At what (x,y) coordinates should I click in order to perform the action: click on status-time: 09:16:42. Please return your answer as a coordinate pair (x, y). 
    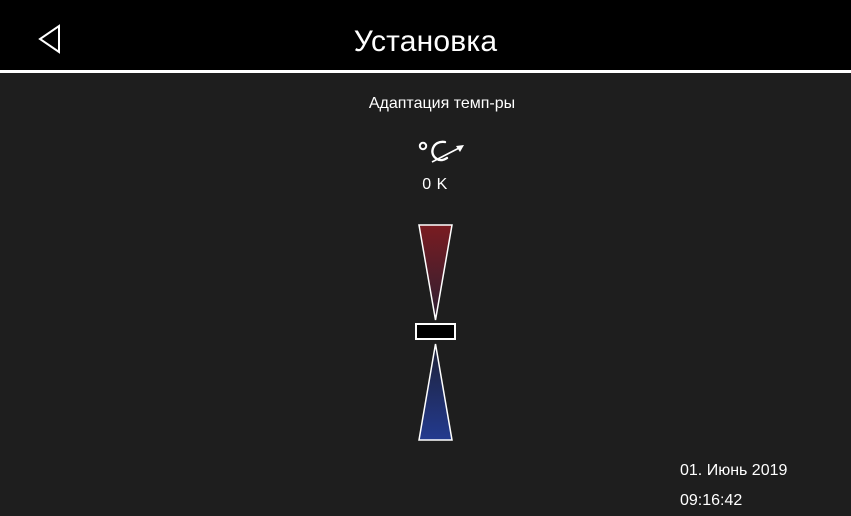
    Looking at the image, I should click on (711, 500).